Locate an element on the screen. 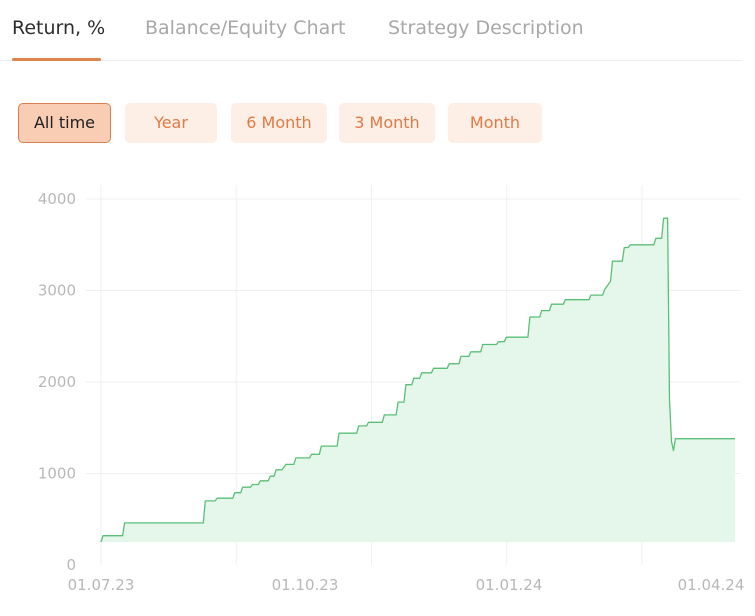 This screenshot has height=616, width=755. tab-return: Return, % is located at coordinates (58, 28).